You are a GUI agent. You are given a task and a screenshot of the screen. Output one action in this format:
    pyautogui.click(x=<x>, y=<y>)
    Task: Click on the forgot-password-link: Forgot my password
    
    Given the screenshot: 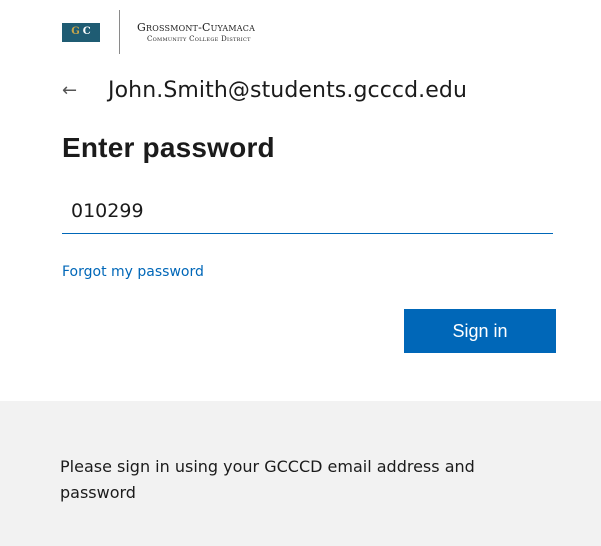 What is the action you would take?
    pyautogui.click(x=133, y=272)
    